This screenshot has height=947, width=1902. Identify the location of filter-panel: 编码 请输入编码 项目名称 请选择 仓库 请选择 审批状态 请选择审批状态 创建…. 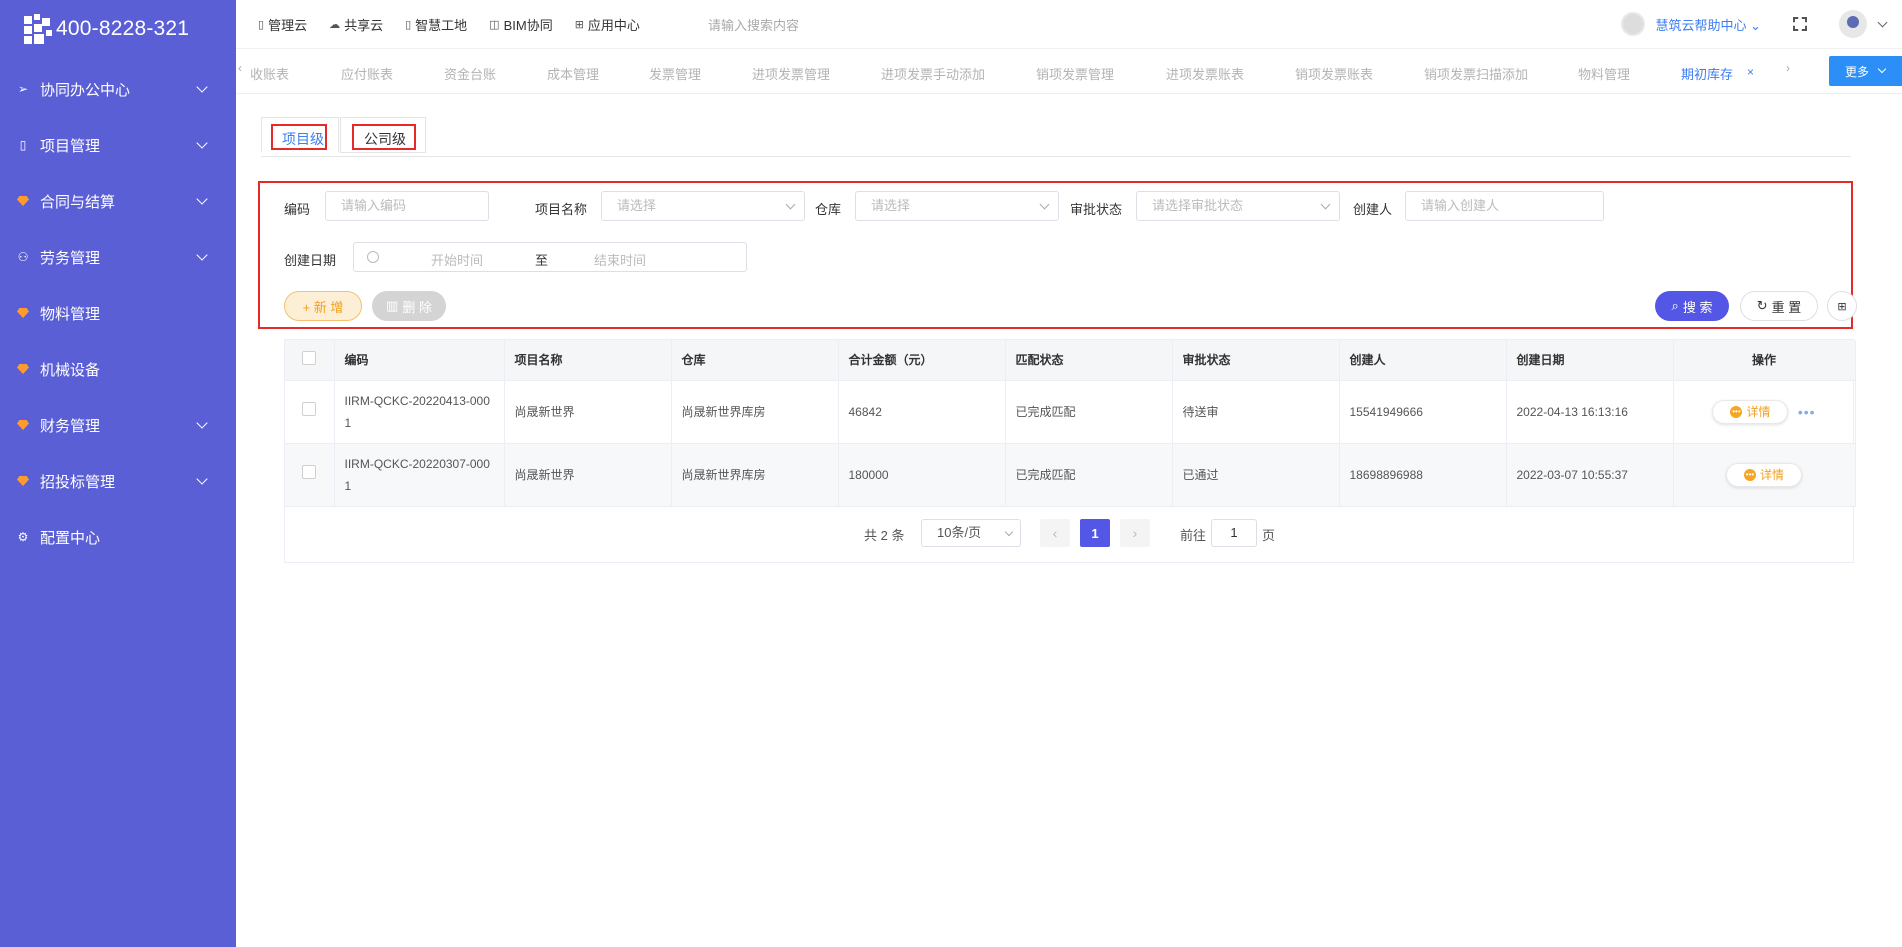
(1057, 255).